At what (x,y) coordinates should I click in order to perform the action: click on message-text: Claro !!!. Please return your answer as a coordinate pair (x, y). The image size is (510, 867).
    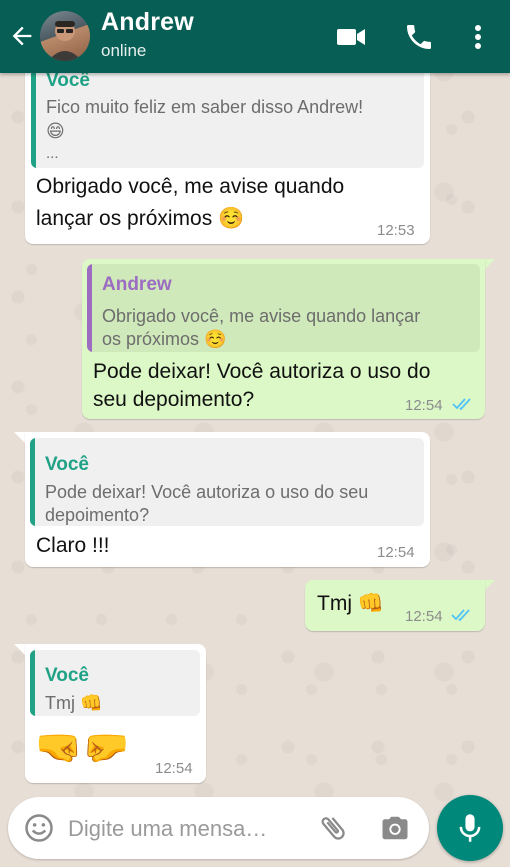
    Looking at the image, I should click on (73, 545).